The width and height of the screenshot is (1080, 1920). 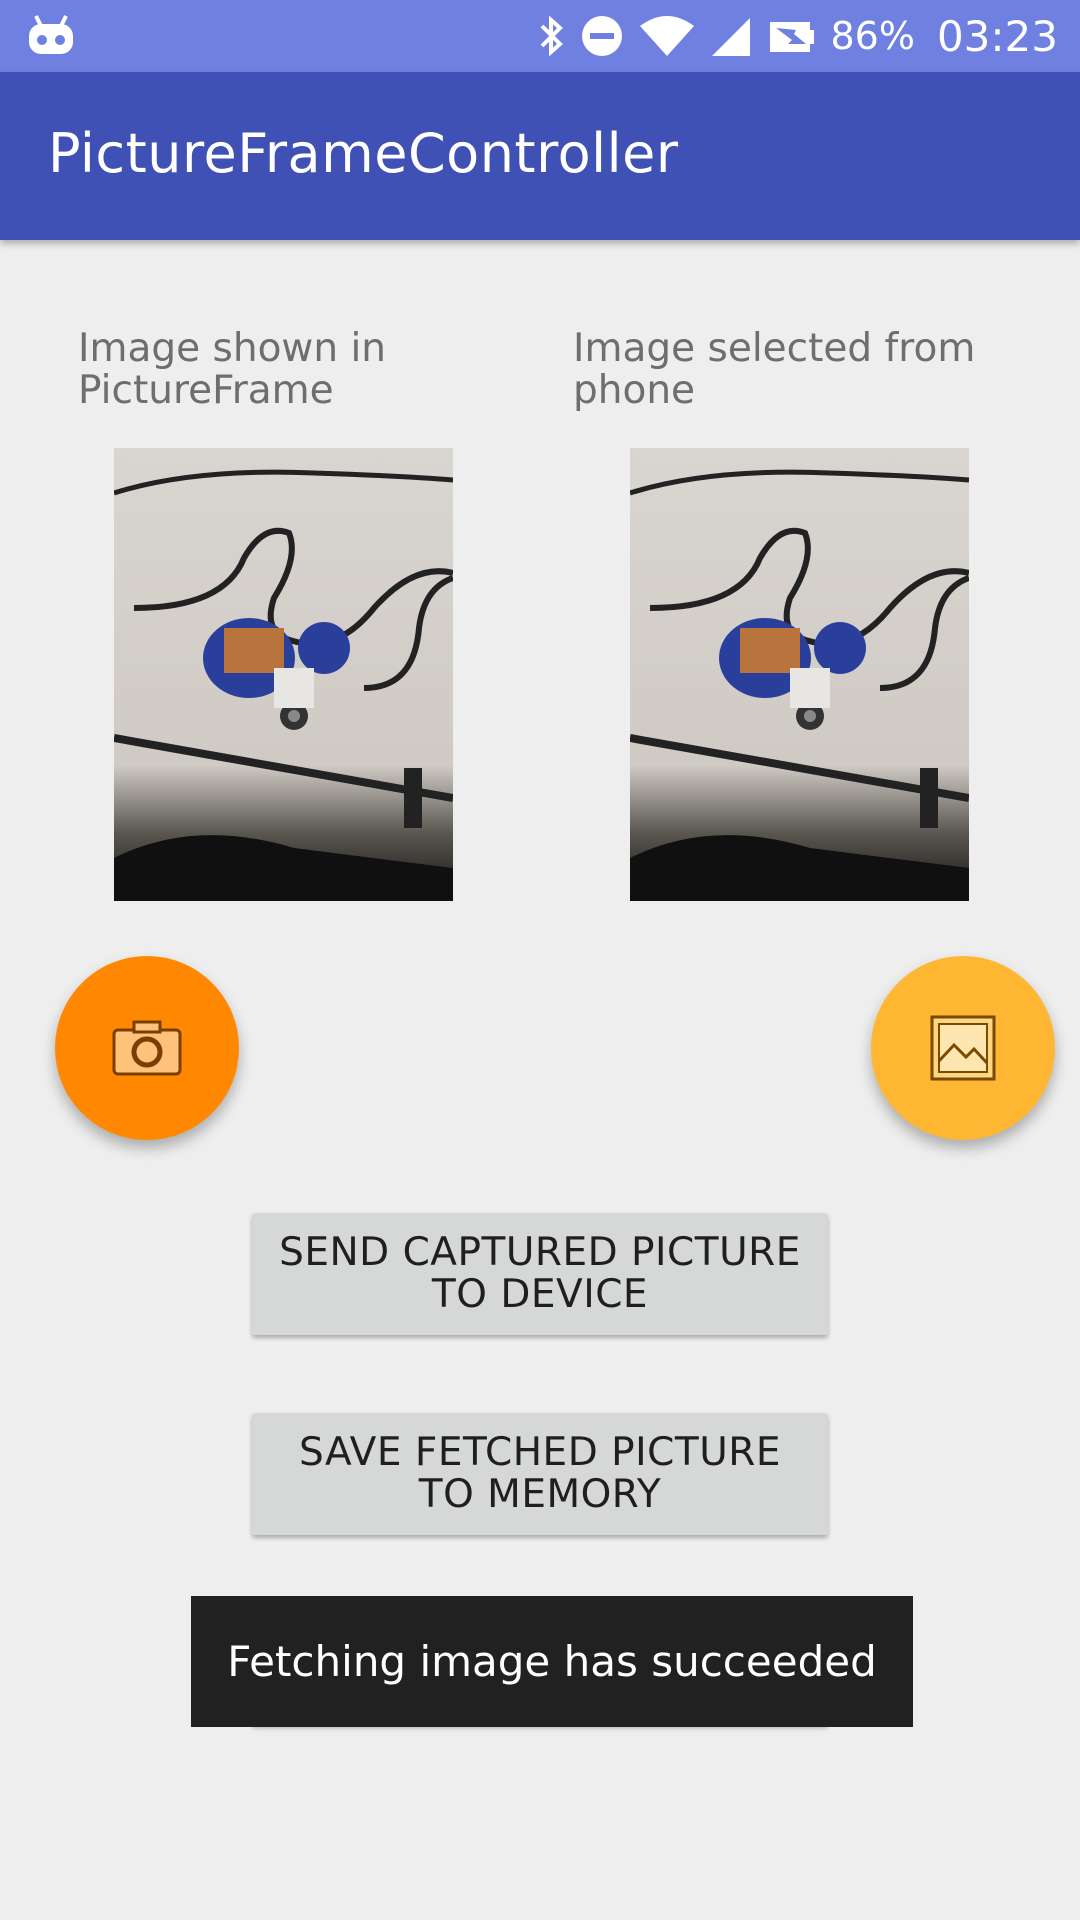 What do you see at coordinates (232, 369) in the screenshot?
I see `picture-frame-caption: Image shown in PictureFrame` at bounding box center [232, 369].